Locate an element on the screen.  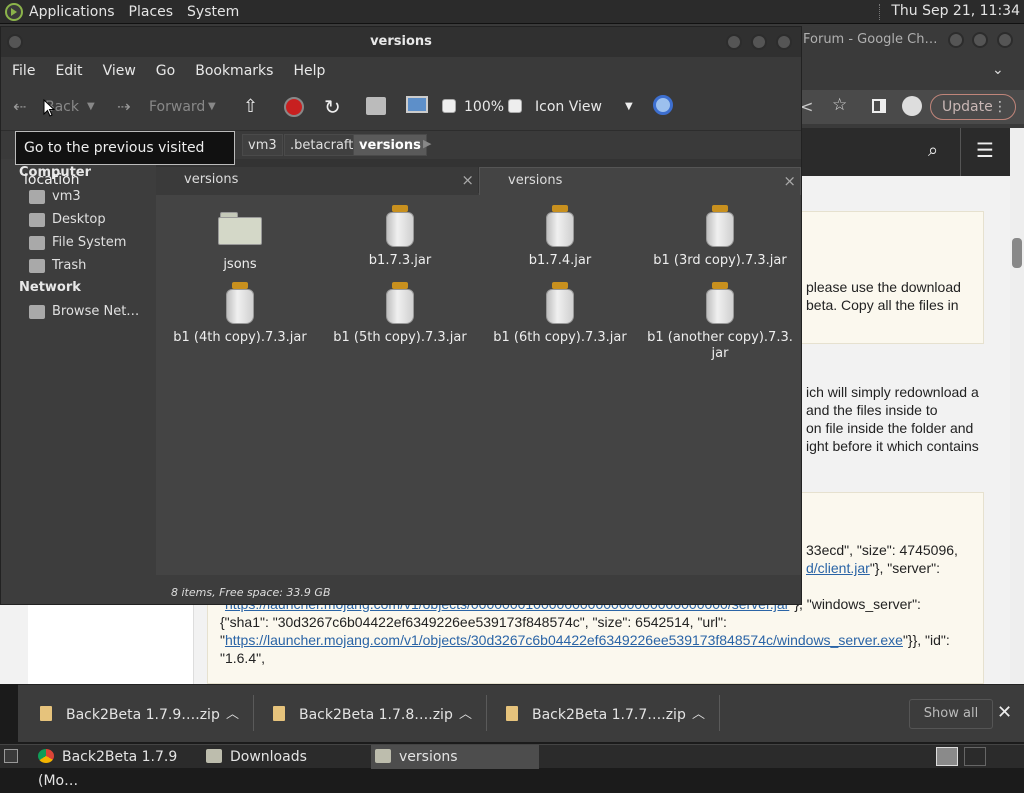
download-item: Back2Beta 1.7.8….zip ︿ is located at coordinates (372, 715).